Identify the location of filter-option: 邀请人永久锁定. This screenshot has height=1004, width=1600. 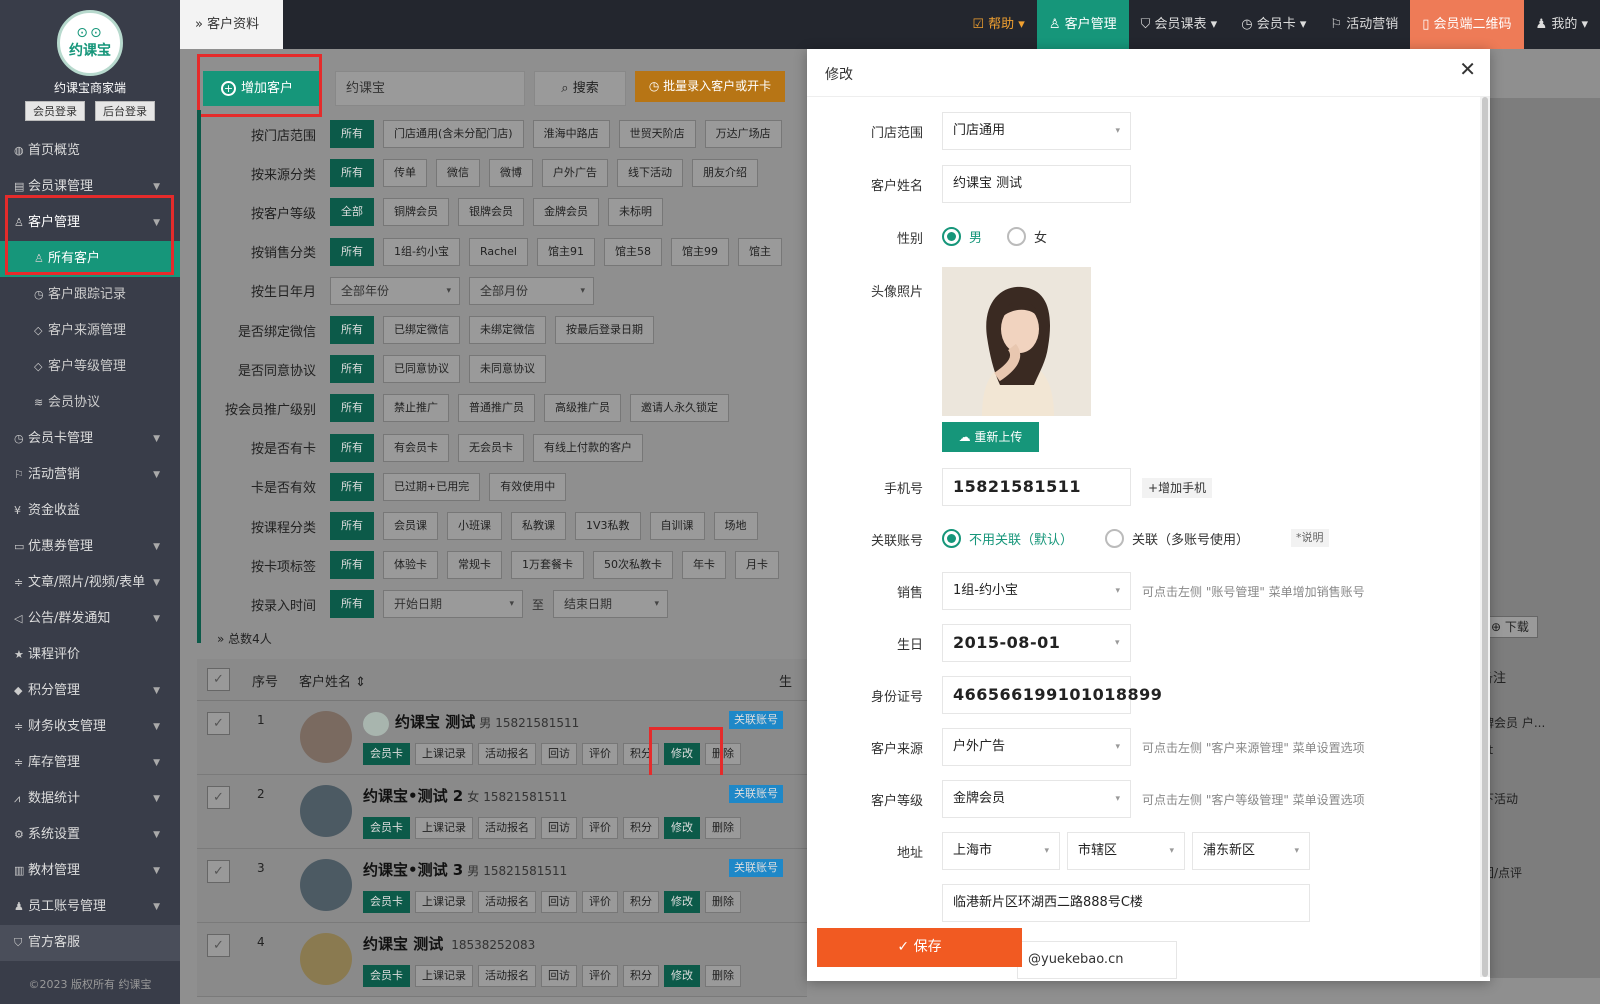
(679, 408).